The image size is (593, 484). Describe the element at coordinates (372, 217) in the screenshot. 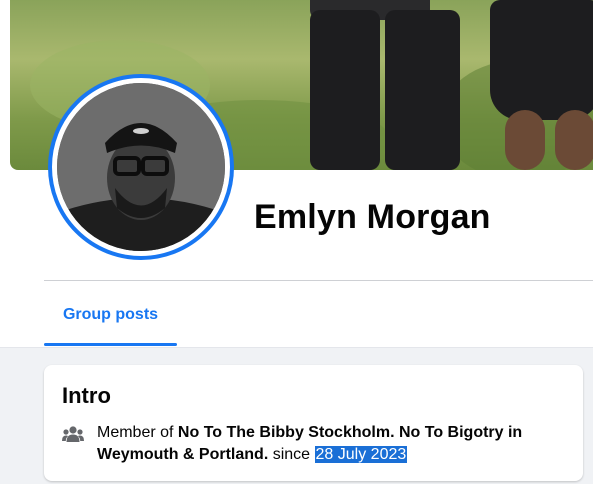

I see `profile-name: Emlyn Morgan` at that location.